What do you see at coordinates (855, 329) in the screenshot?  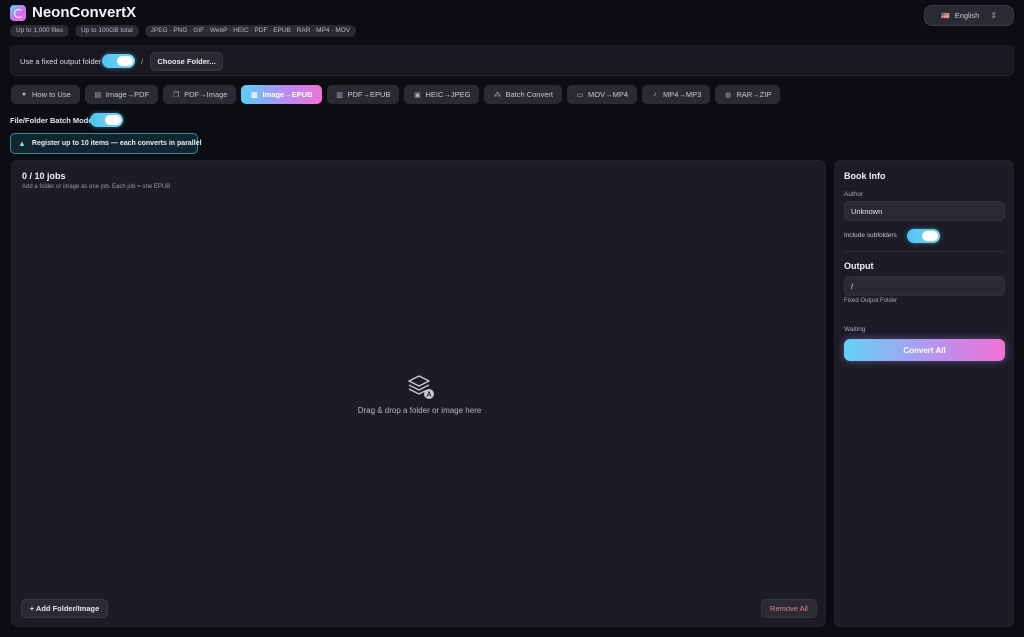 I see `status-text: Waiting` at bounding box center [855, 329].